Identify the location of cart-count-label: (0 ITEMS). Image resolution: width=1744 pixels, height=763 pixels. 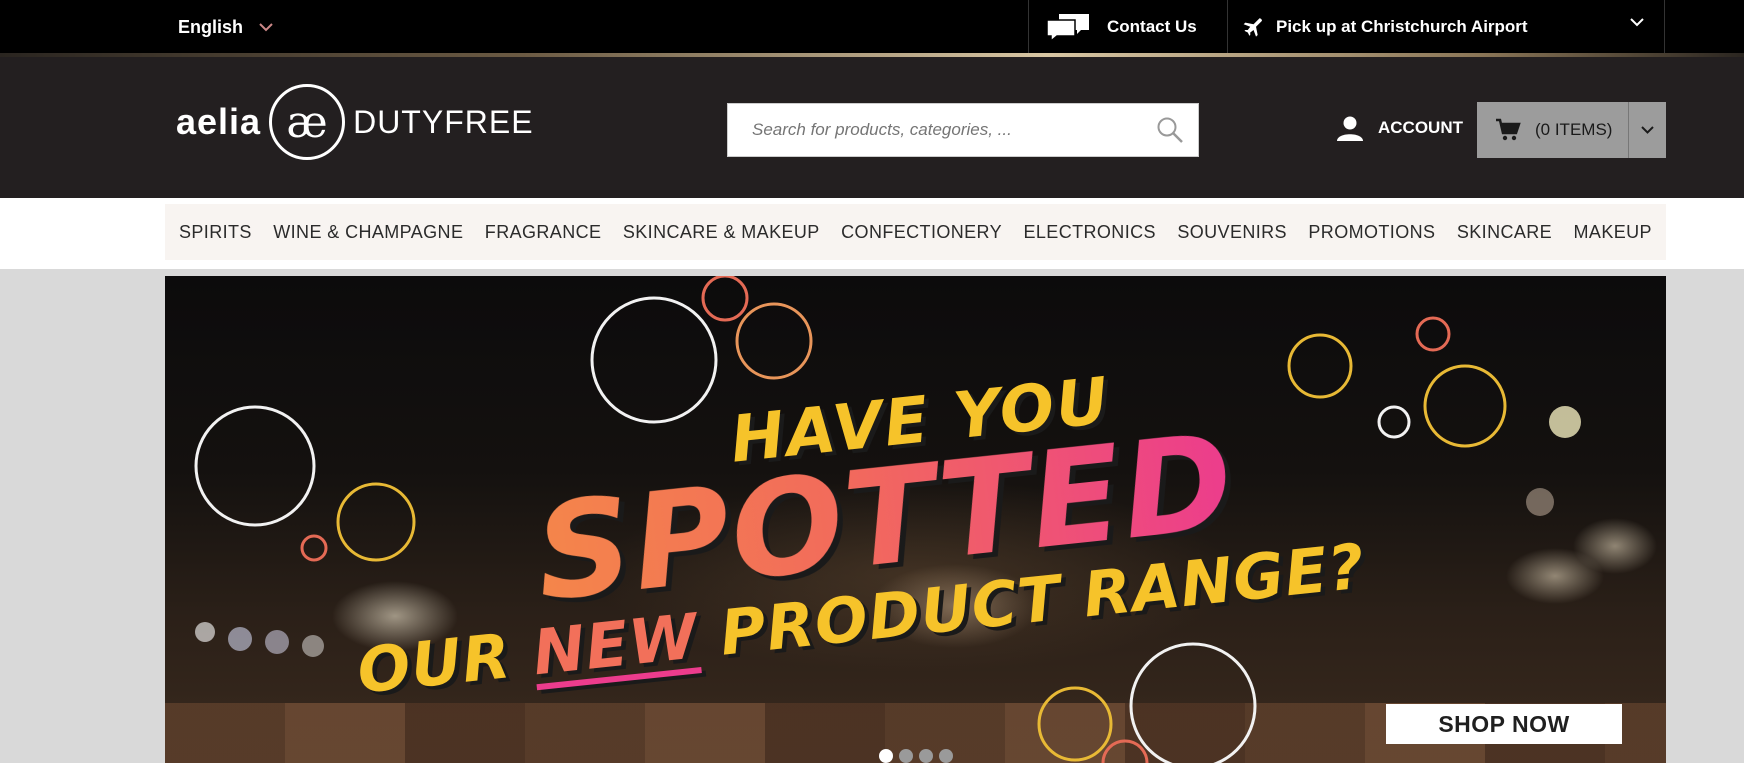
(1574, 129).